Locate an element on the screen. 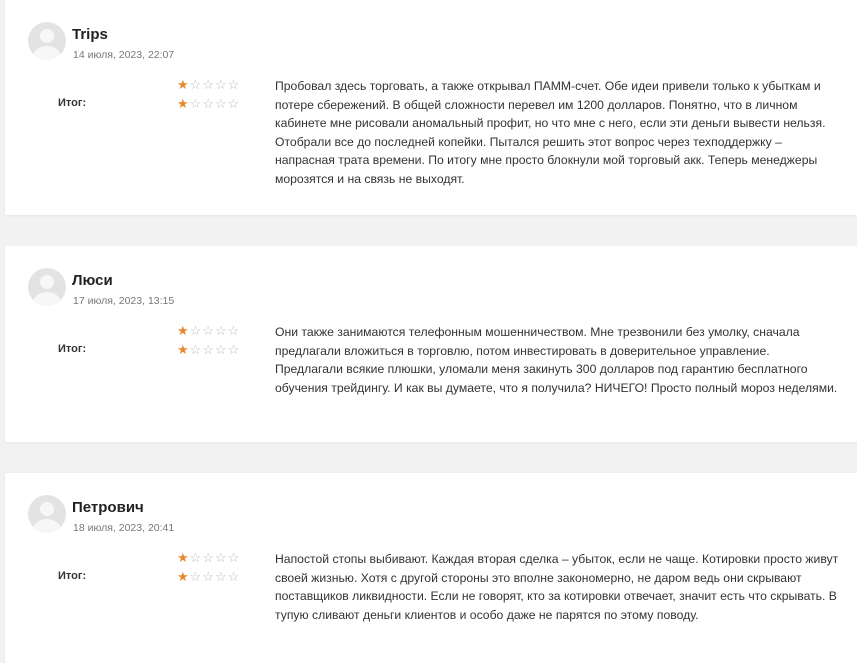 This screenshot has width=857, height=663. review-date: 18 июля, 2023, 20:41 is located at coordinates (124, 528).